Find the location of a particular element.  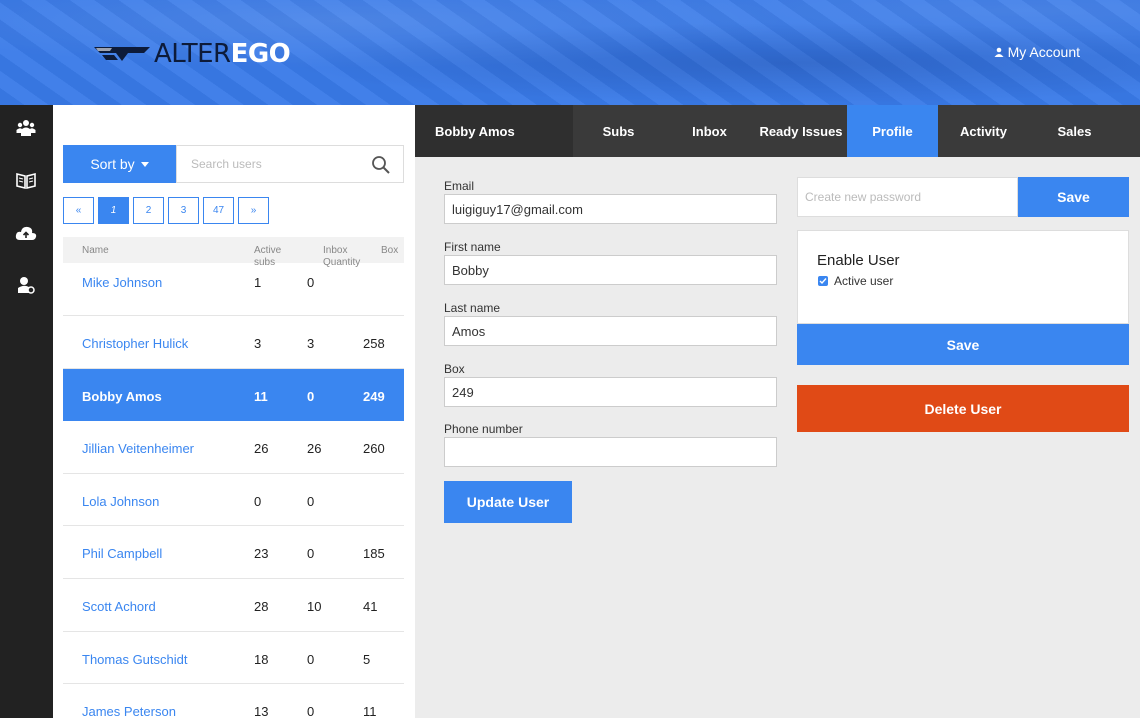

active-subs-cell: 18 is located at coordinates (261, 659).